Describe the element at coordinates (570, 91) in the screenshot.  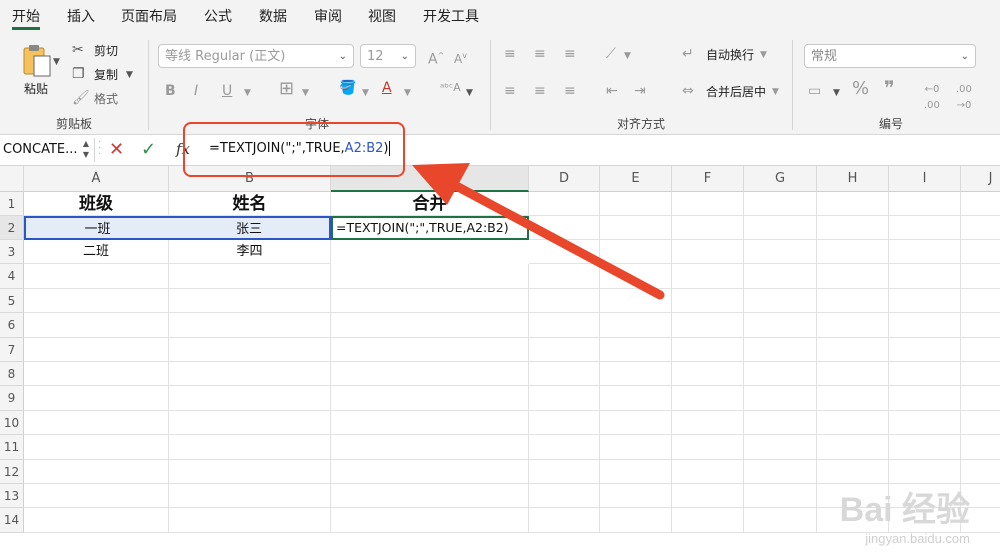
I see `align-right-icon: ≡` at that location.